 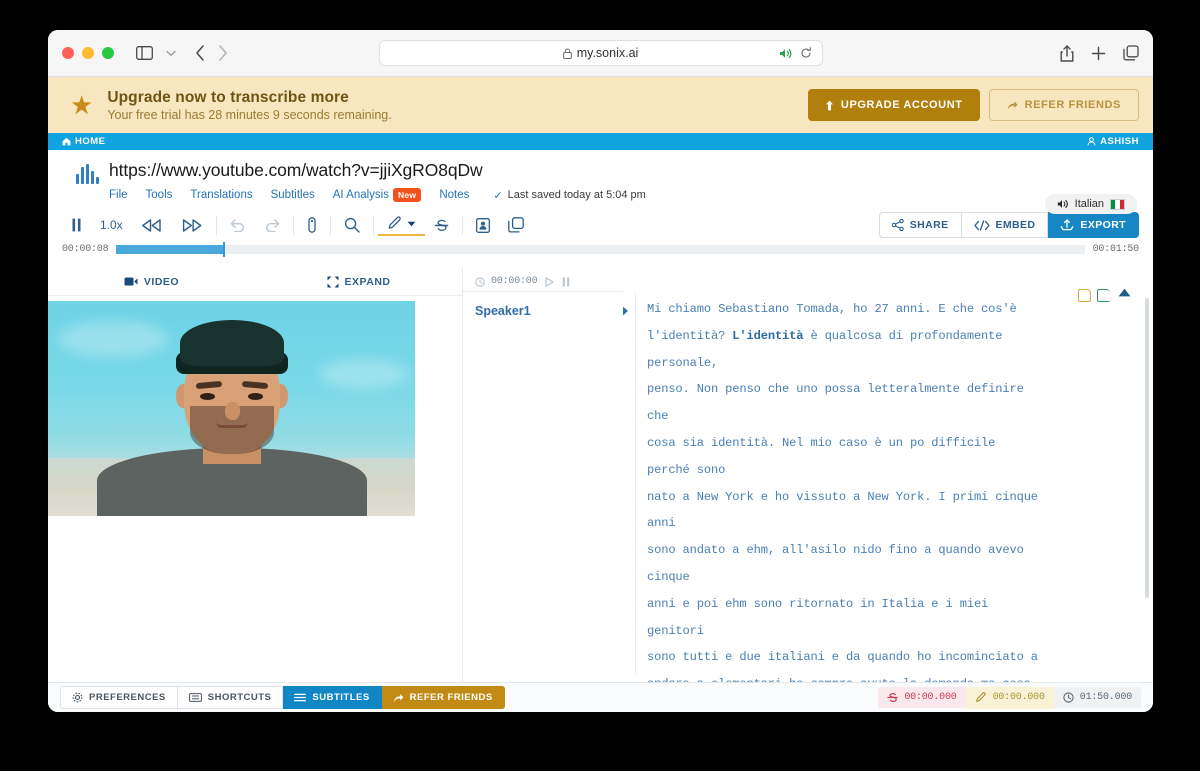 I want to click on strikethrough-button, so click(x=441, y=225).